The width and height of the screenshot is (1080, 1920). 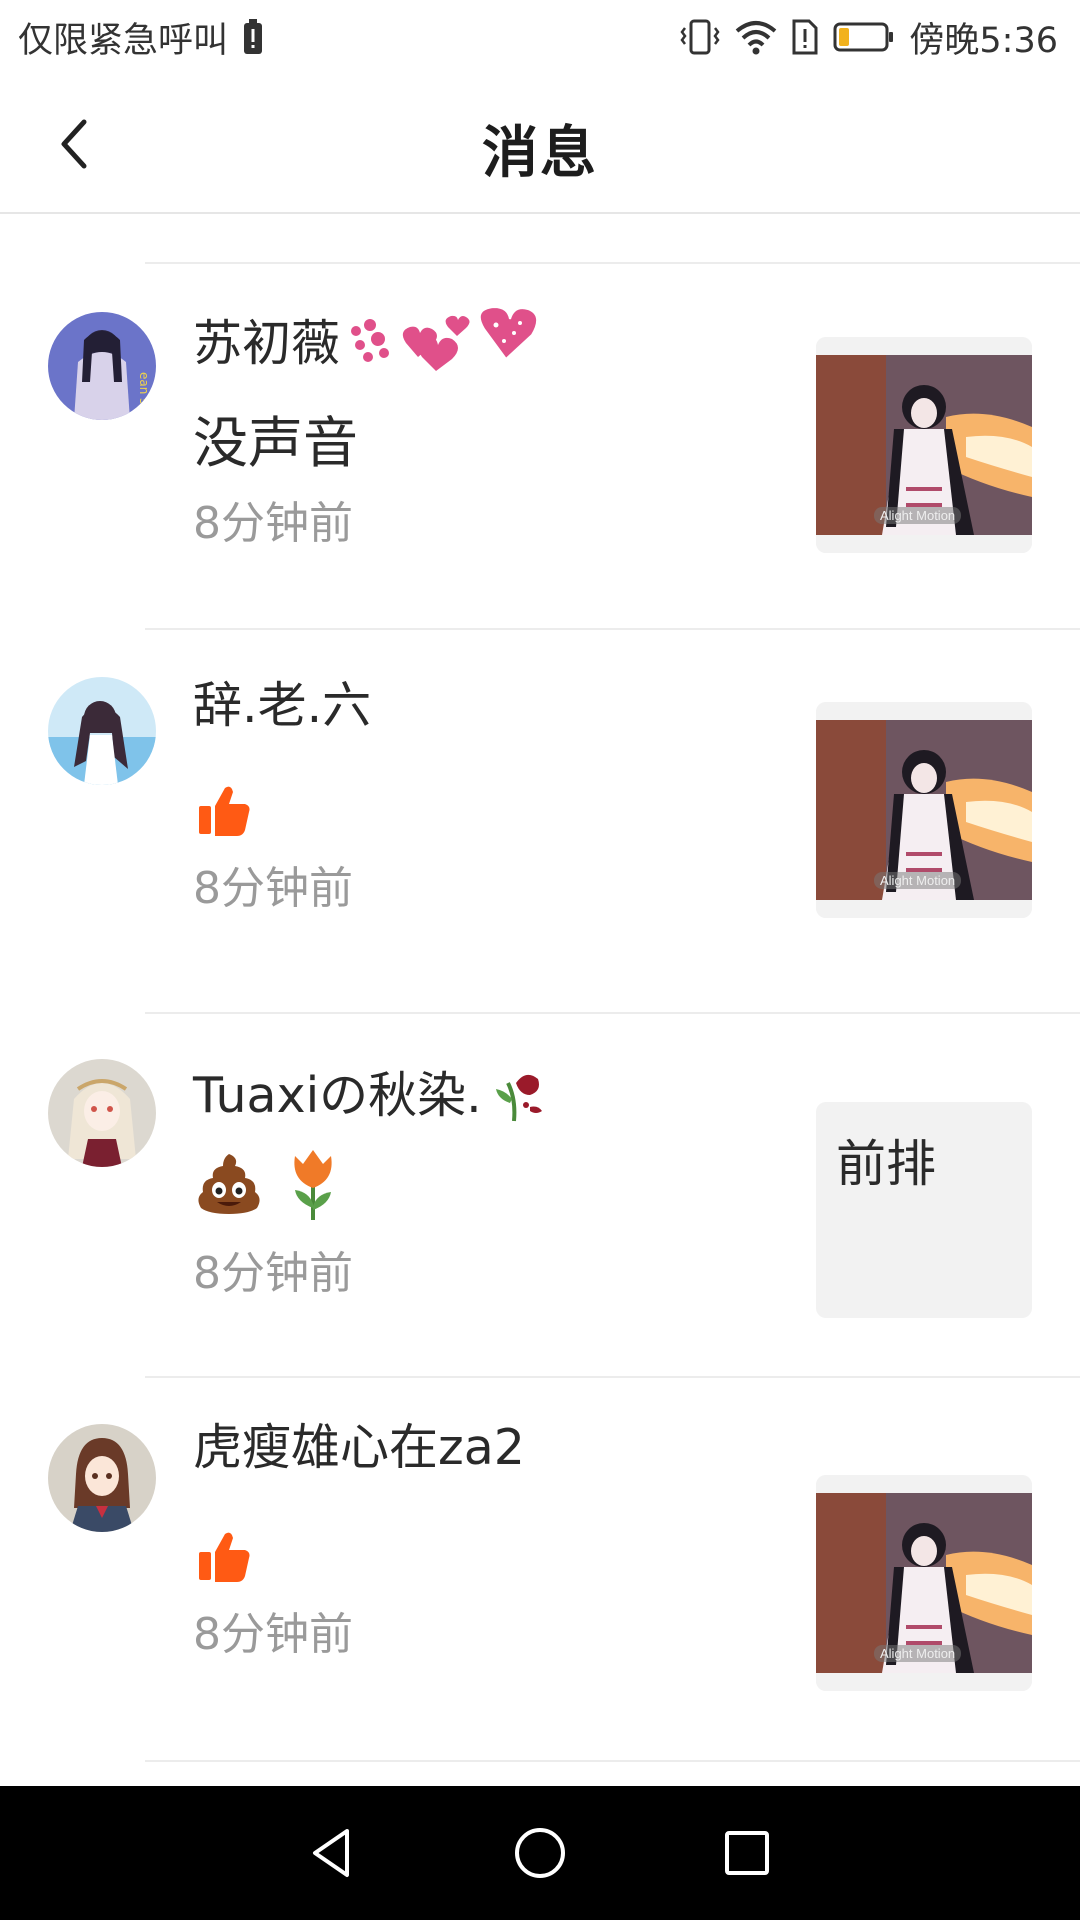 I want to click on battery-alert-icon, so click(x=253, y=37).